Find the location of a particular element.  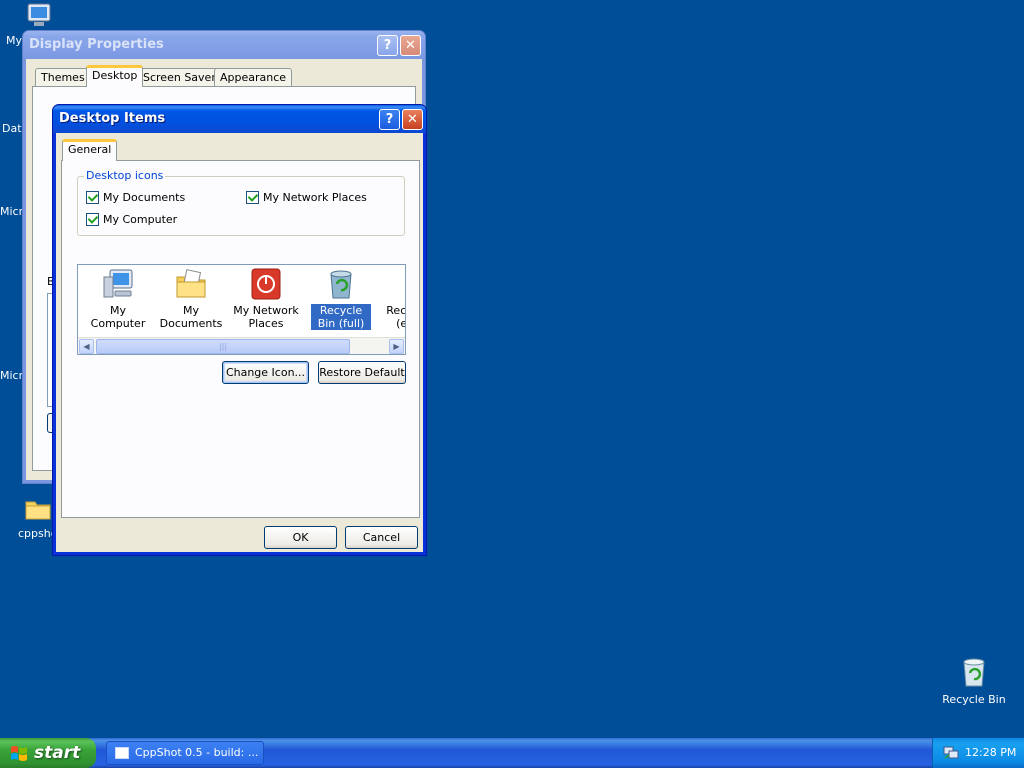

checkbox-label: My Computer is located at coordinates (140, 219).